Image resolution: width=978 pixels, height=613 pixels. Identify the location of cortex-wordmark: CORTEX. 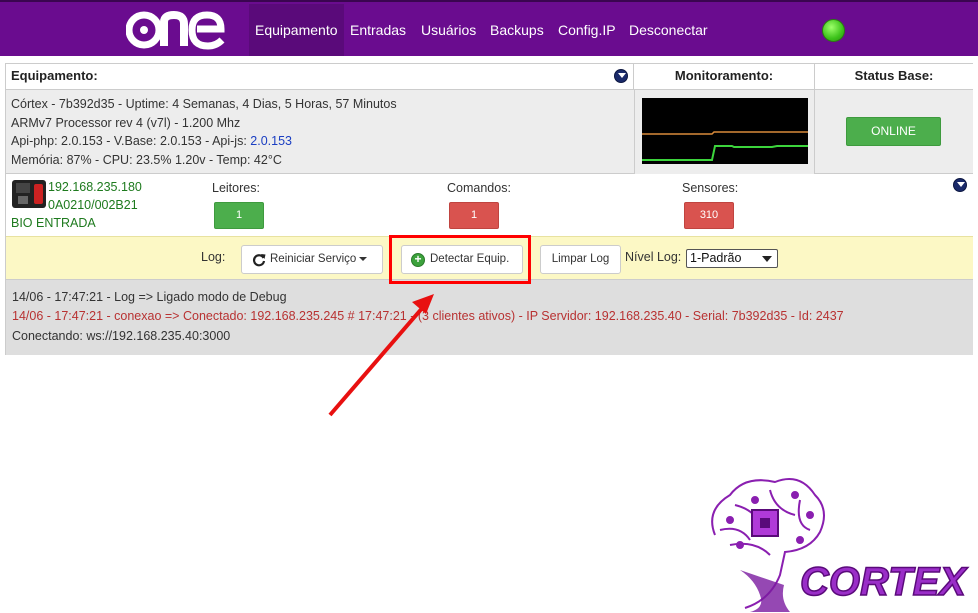
(884, 582).